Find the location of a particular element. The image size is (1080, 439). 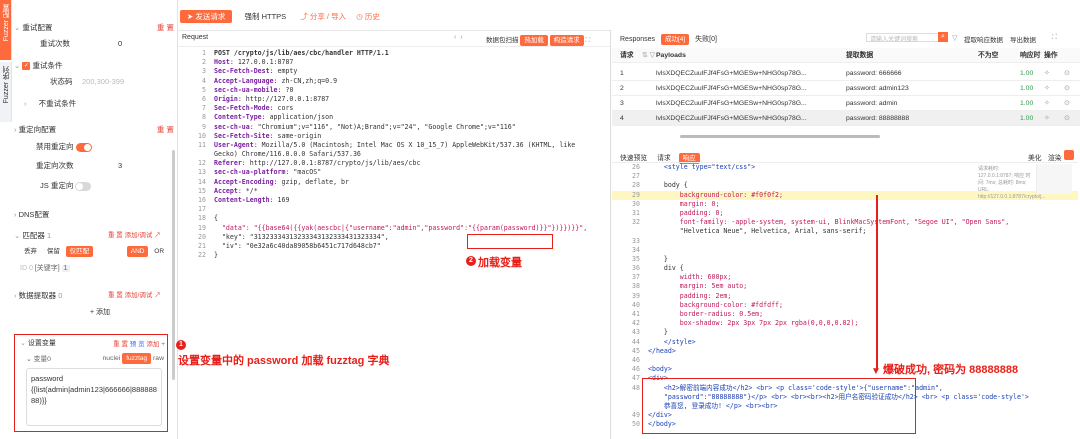

status-code-input: 200,300-399 is located at coordinates (103, 82).